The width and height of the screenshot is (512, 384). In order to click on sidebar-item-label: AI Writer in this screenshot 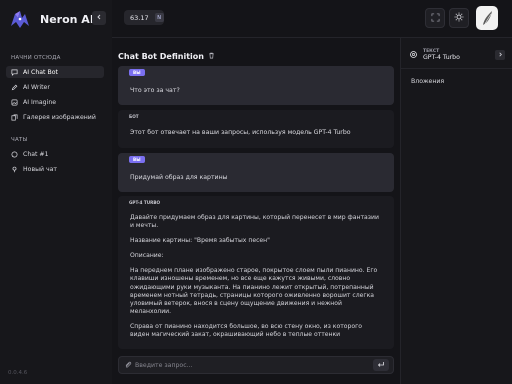, I will do `click(36, 87)`.